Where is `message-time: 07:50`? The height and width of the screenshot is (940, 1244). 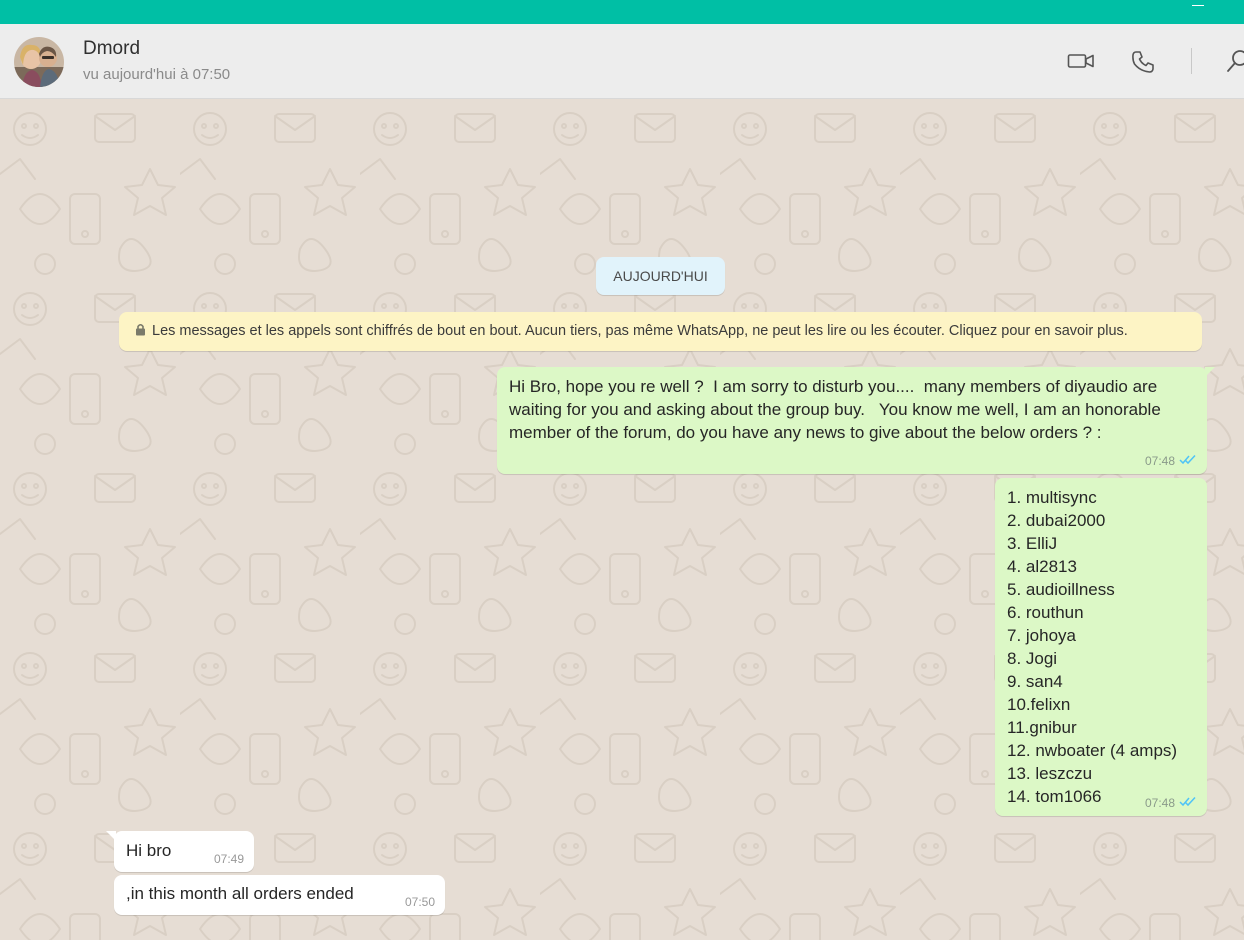
message-time: 07:50 is located at coordinates (419, 902).